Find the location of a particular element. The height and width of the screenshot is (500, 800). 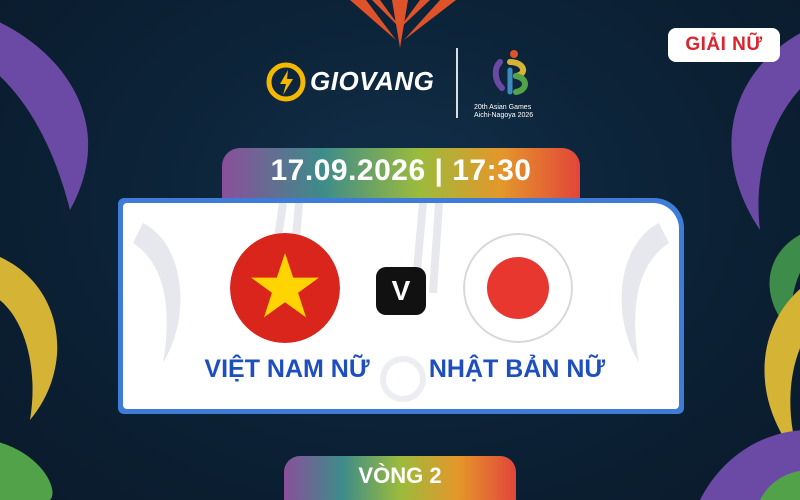

away-team-name: NHẬT BẢN NỮ is located at coordinates (517, 369).